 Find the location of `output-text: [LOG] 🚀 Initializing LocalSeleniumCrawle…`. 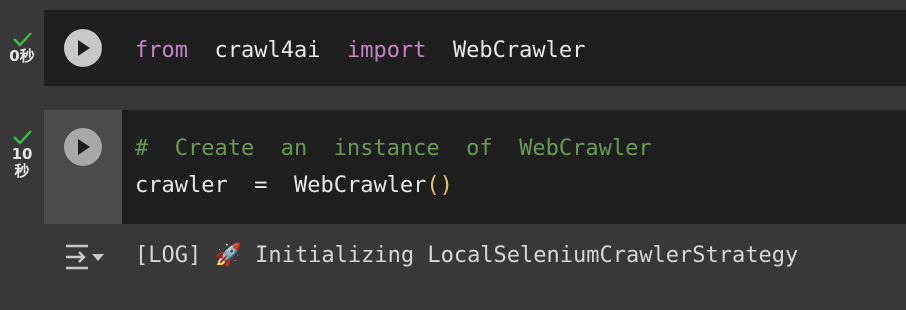

output-text: [LOG] 🚀 Initializing LocalSeleniumCrawle… is located at coordinates (466, 255).